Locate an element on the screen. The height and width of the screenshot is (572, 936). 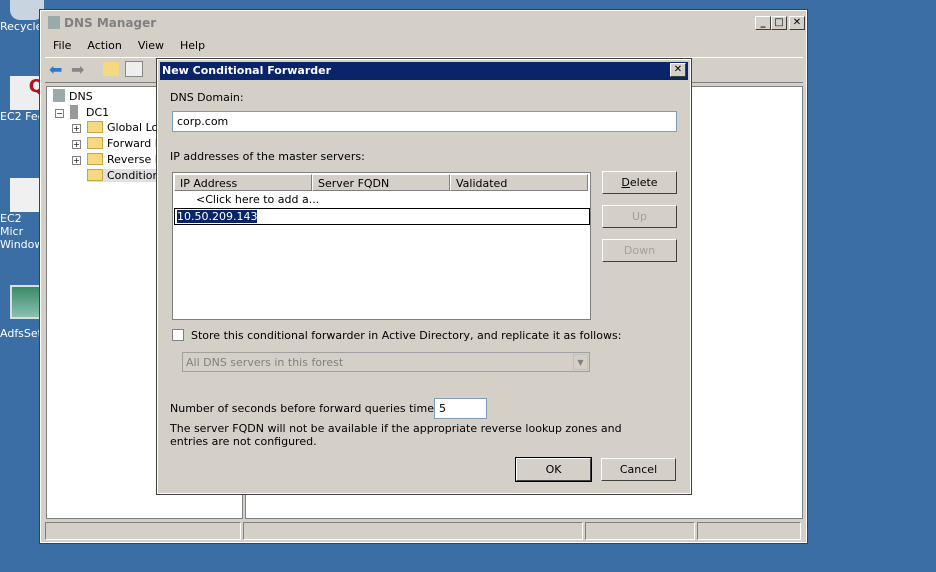
tree-node-dc1: − DC1 is located at coordinates (82, 112).